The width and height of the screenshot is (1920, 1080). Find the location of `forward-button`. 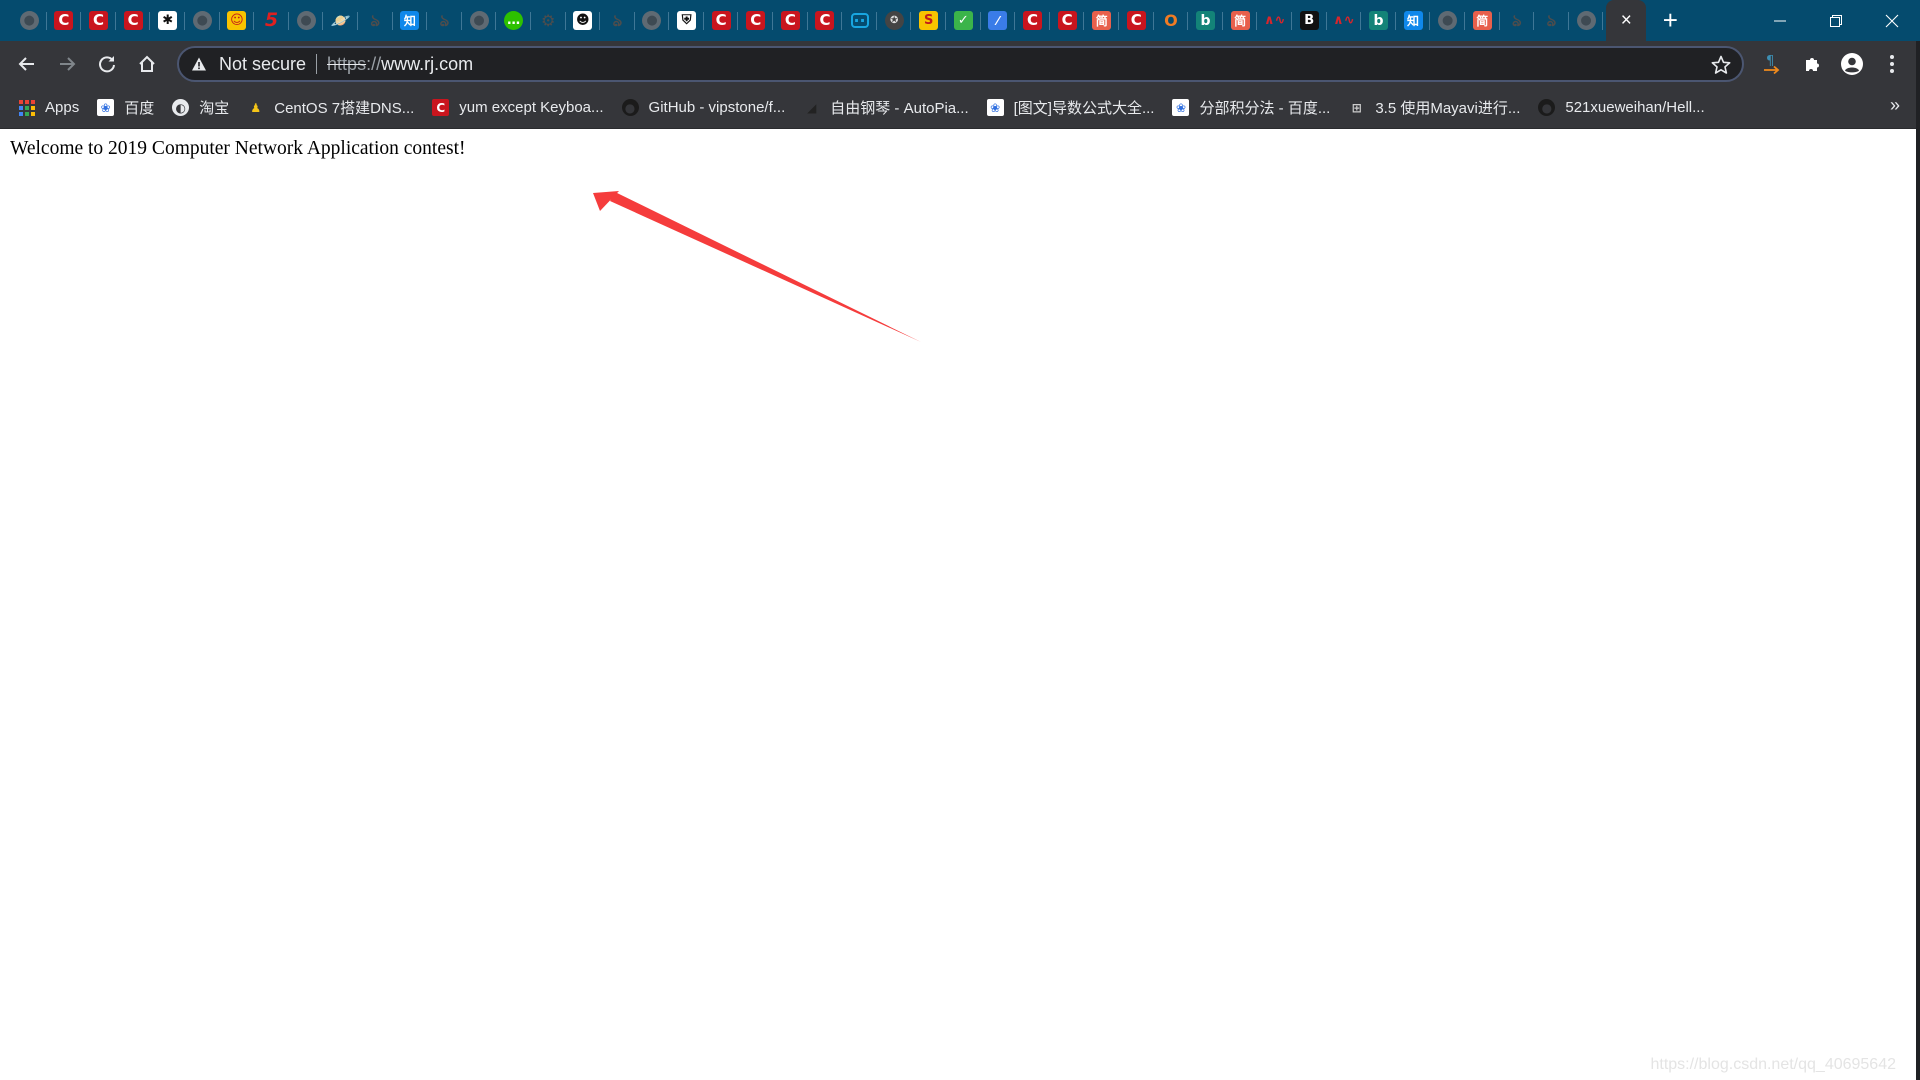

forward-button is located at coordinates (67, 64).